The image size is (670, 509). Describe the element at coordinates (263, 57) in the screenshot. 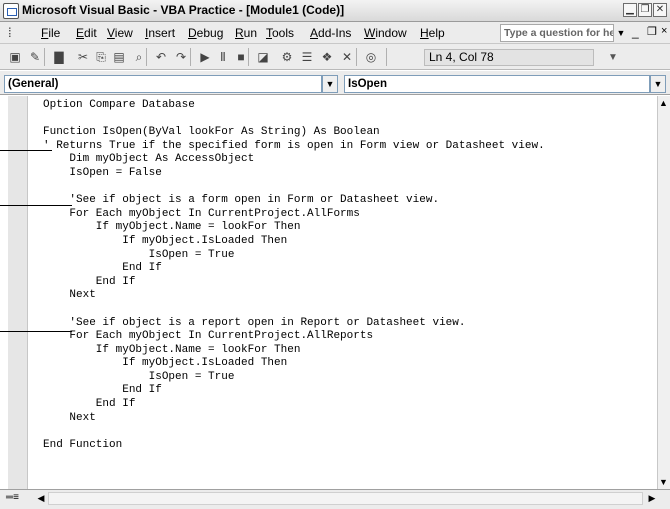

I see `design-mode-icon: ◪` at that location.